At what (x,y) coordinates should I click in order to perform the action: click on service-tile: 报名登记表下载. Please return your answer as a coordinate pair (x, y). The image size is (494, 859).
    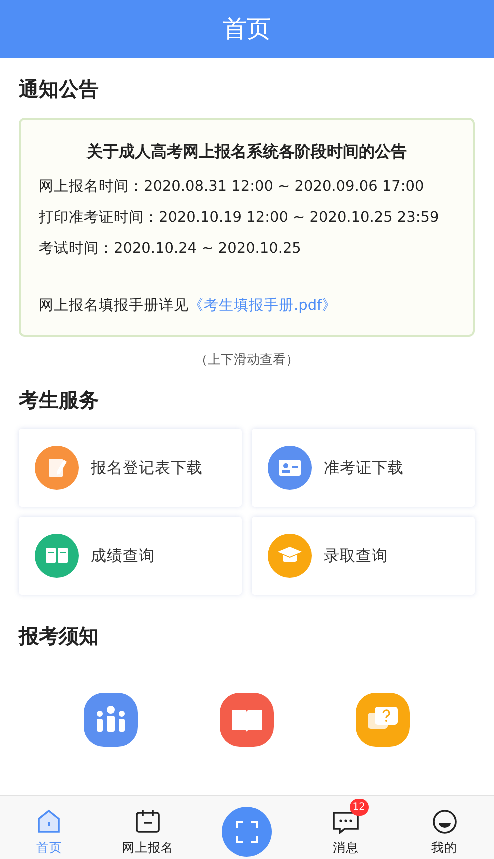
    Looking at the image, I should click on (130, 468).